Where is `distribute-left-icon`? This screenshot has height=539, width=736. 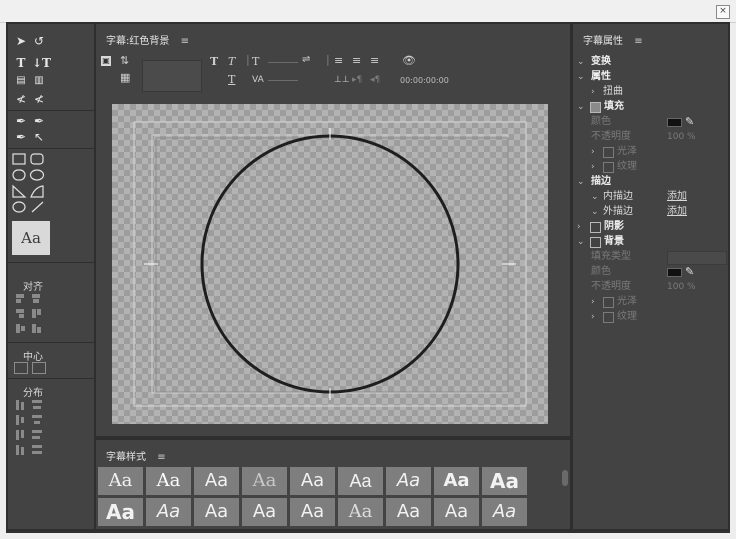 distribute-left-icon is located at coordinates (17, 405).